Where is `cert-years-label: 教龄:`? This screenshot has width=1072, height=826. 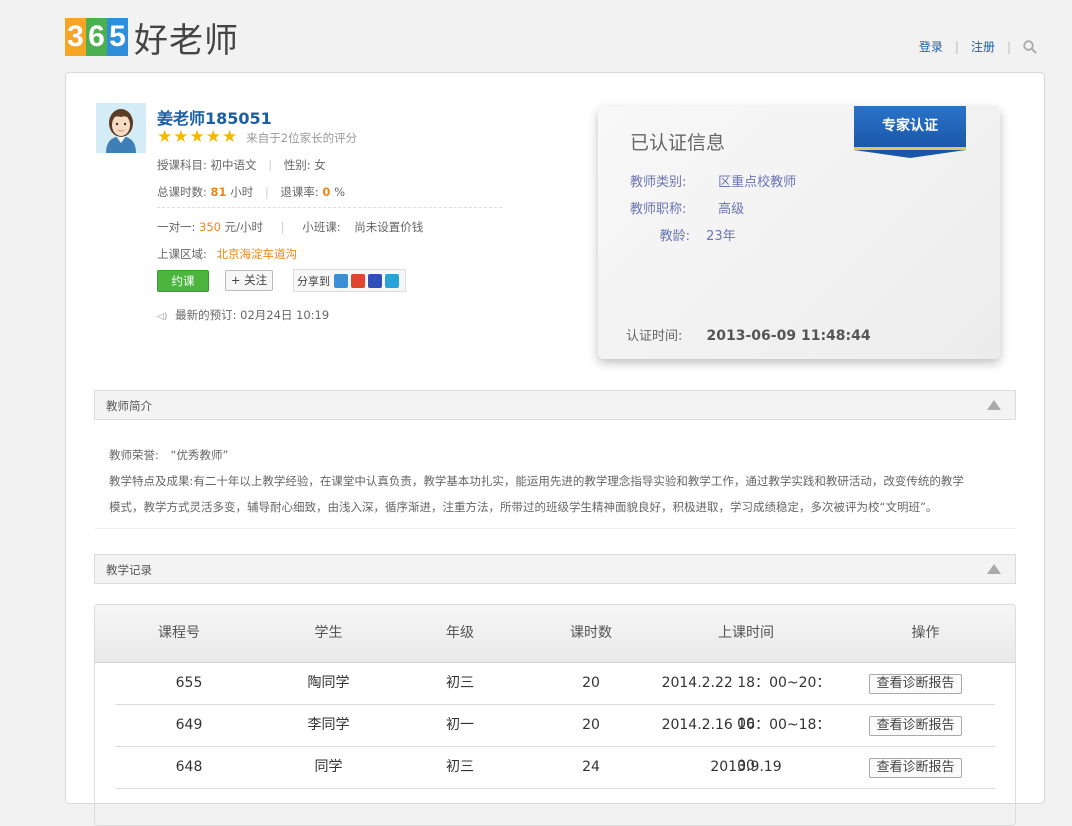 cert-years-label: 教龄: is located at coordinates (674, 236).